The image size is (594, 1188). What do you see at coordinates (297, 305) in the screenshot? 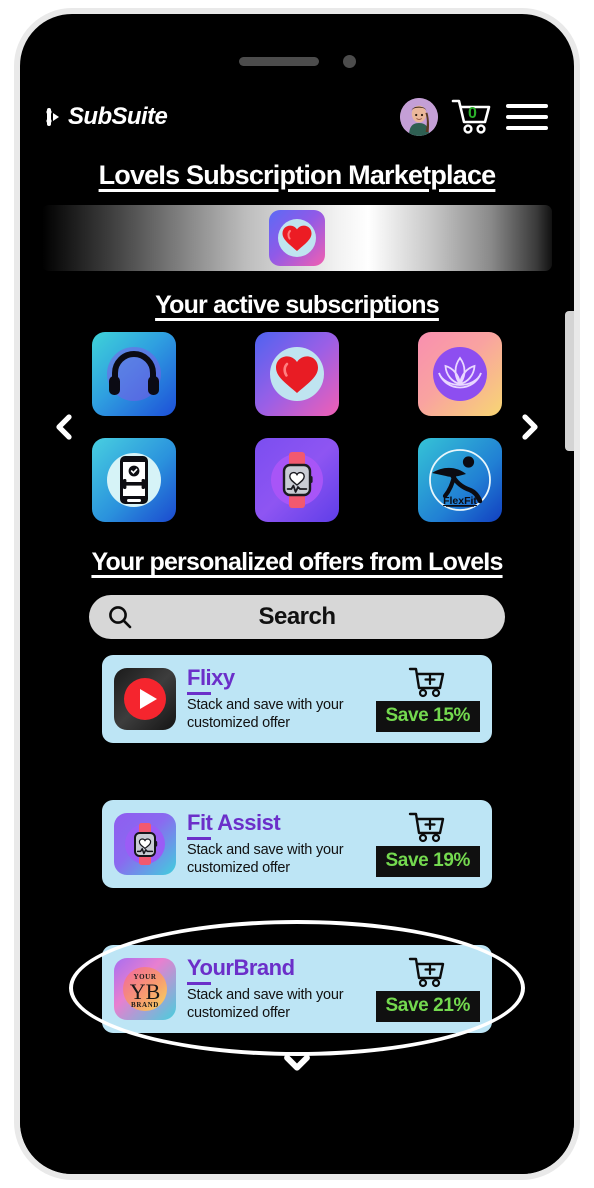
I see `section-title-active-subscriptions: Your active subscriptions` at bounding box center [297, 305].